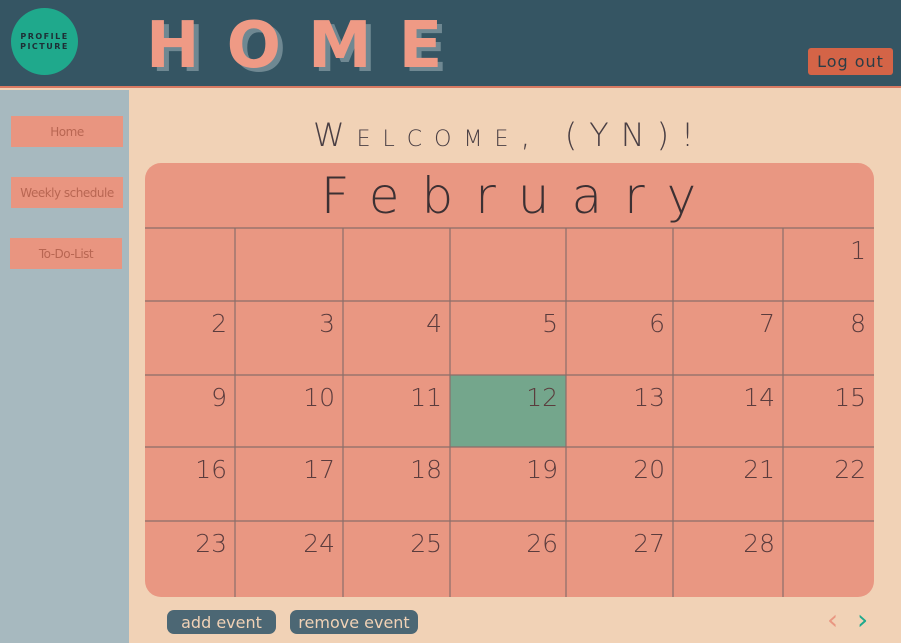 This screenshot has height=643, width=901. What do you see at coordinates (67, 192) in the screenshot?
I see `sidebar-item-weekly-schedule: Weekly schedule` at bounding box center [67, 192].